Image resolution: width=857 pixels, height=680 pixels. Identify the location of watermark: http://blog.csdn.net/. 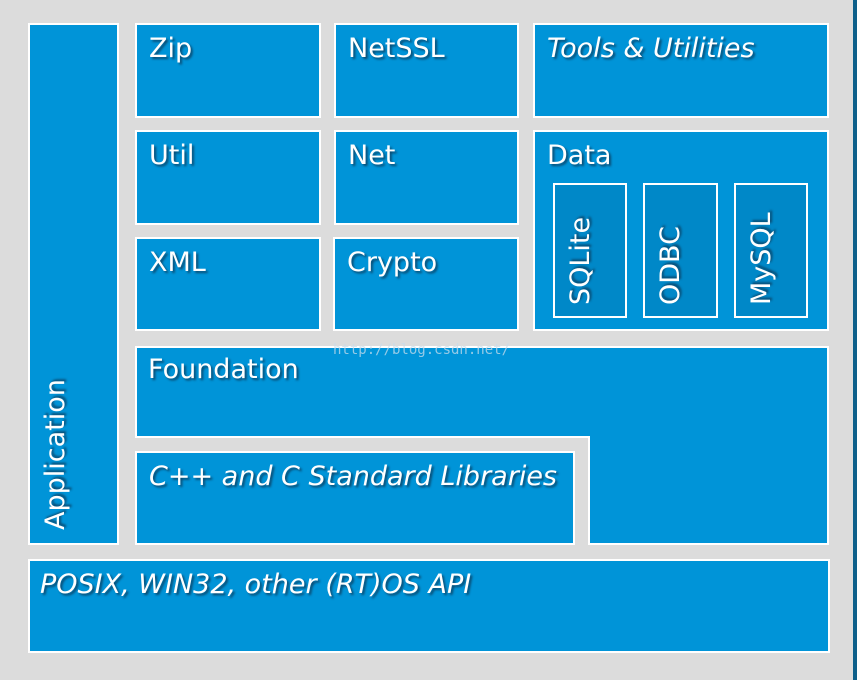
(422, 350).